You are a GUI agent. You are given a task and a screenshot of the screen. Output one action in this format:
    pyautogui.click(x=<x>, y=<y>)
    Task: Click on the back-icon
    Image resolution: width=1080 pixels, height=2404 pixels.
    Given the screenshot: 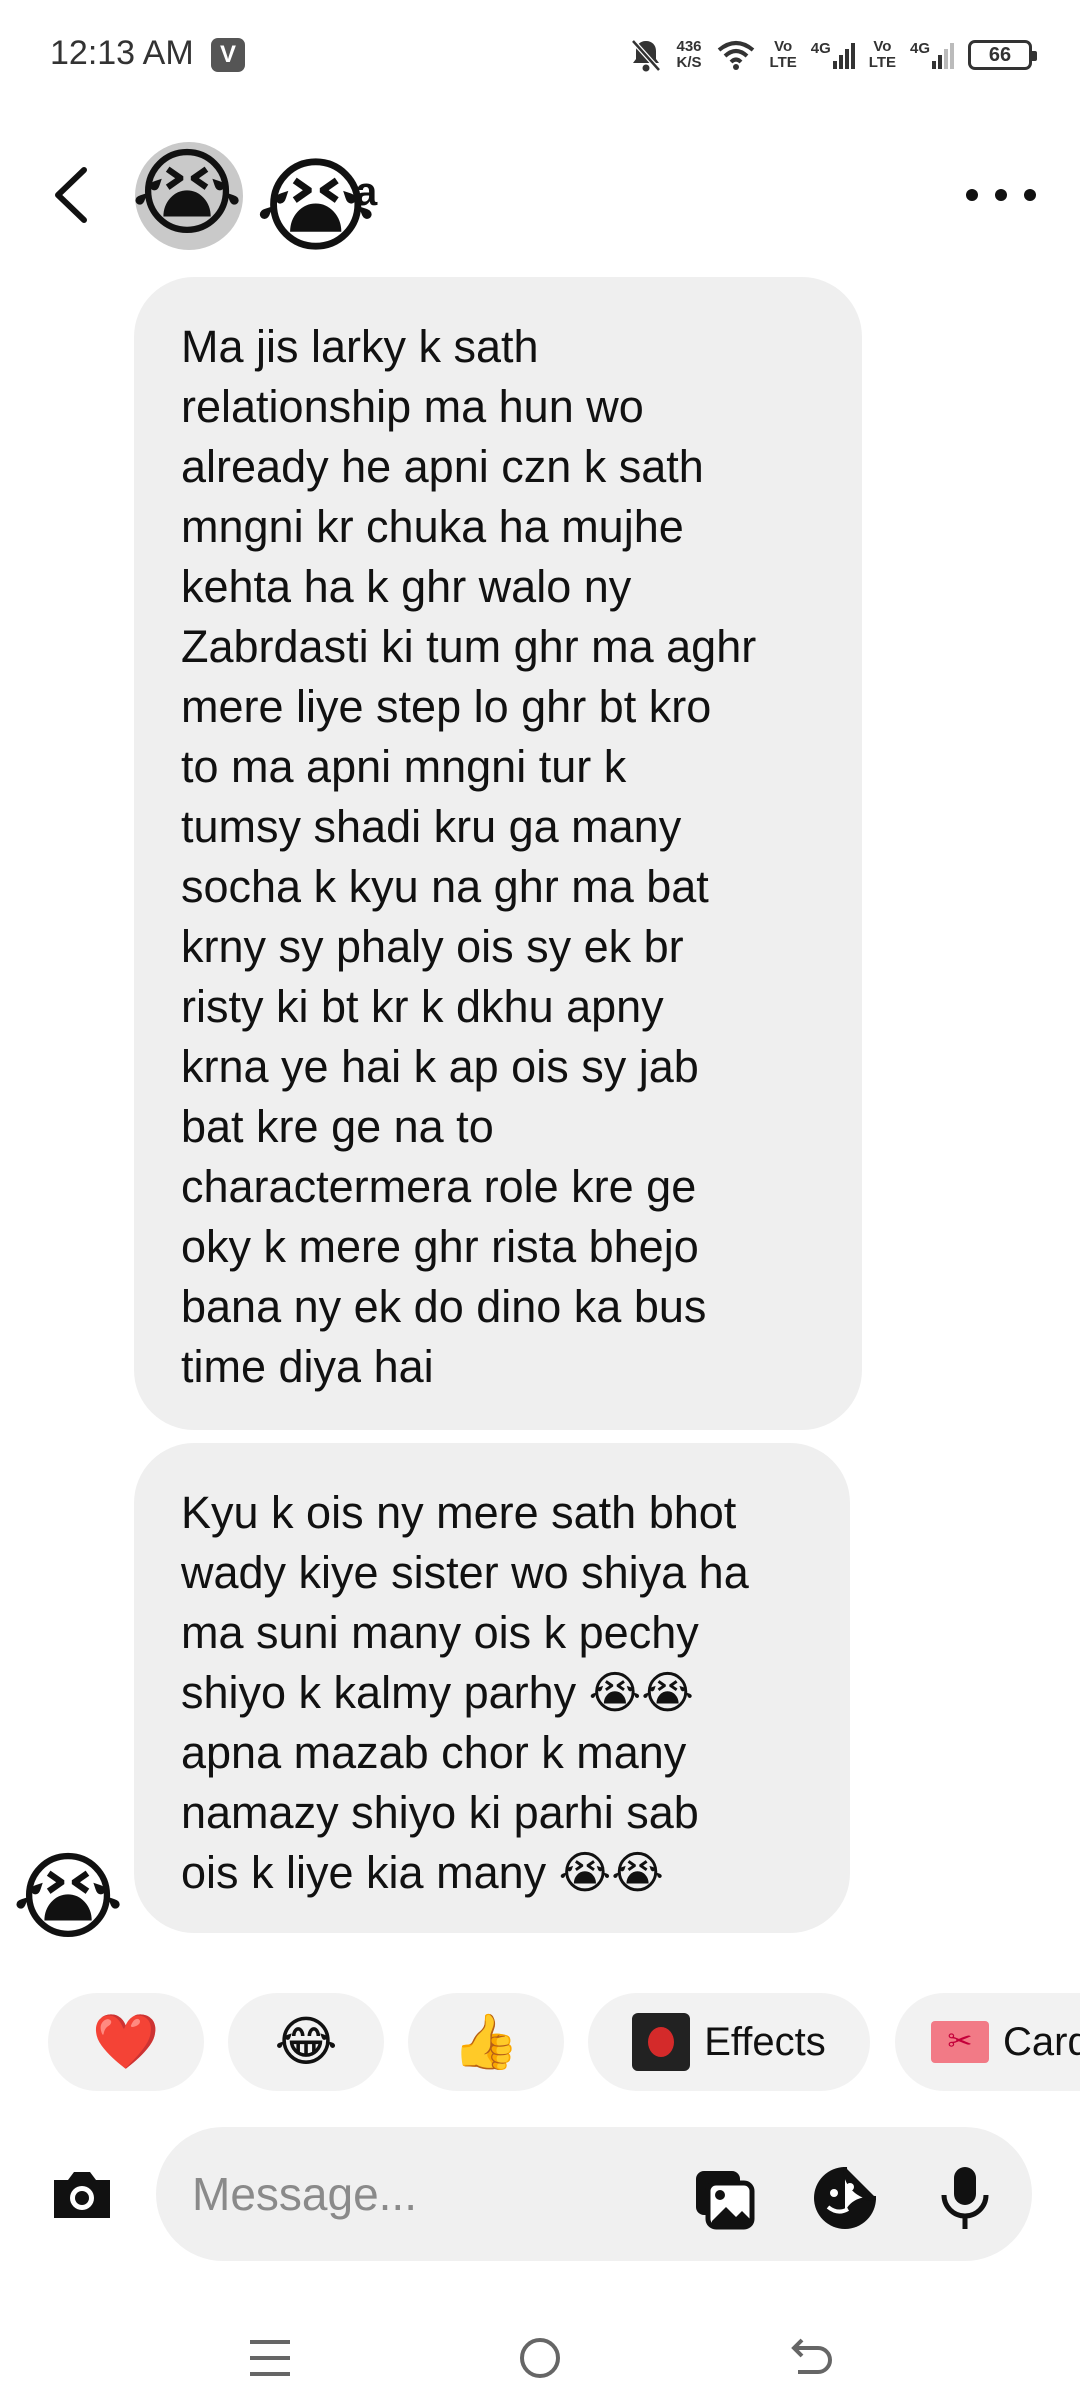 What is the action you would take?
    pyautogui.click(x=810, y=2358)
    